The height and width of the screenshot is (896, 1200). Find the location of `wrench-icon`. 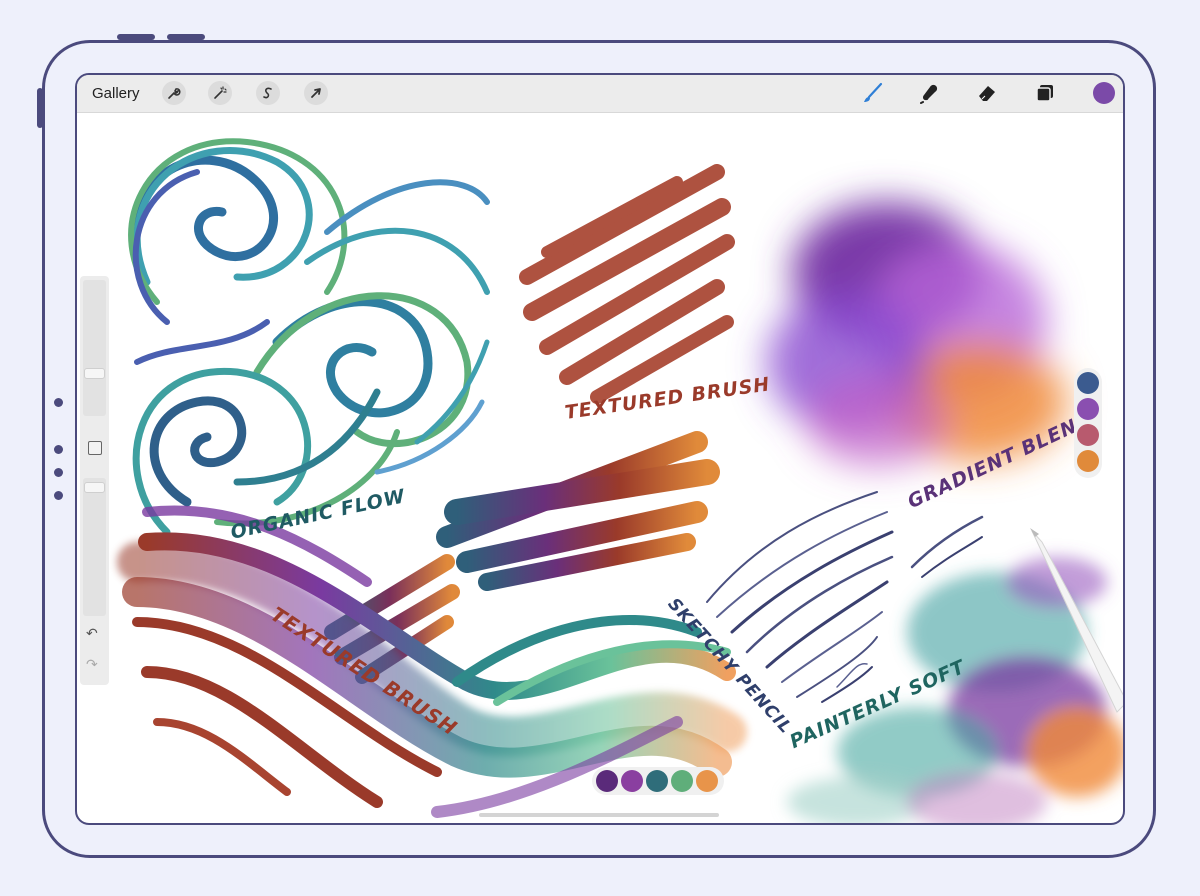

wrench-icon is located at coordinates (174, 93).